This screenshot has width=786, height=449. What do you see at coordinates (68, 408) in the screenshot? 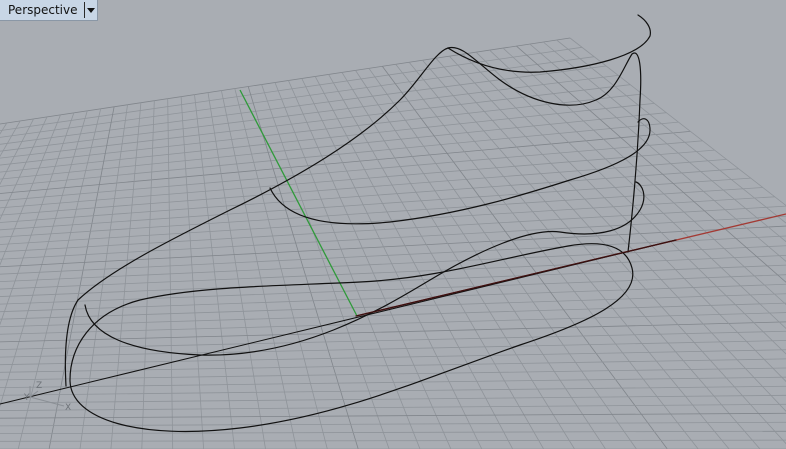
I see `axis-indicator-x-label: X` at bounding box center [68, 408].